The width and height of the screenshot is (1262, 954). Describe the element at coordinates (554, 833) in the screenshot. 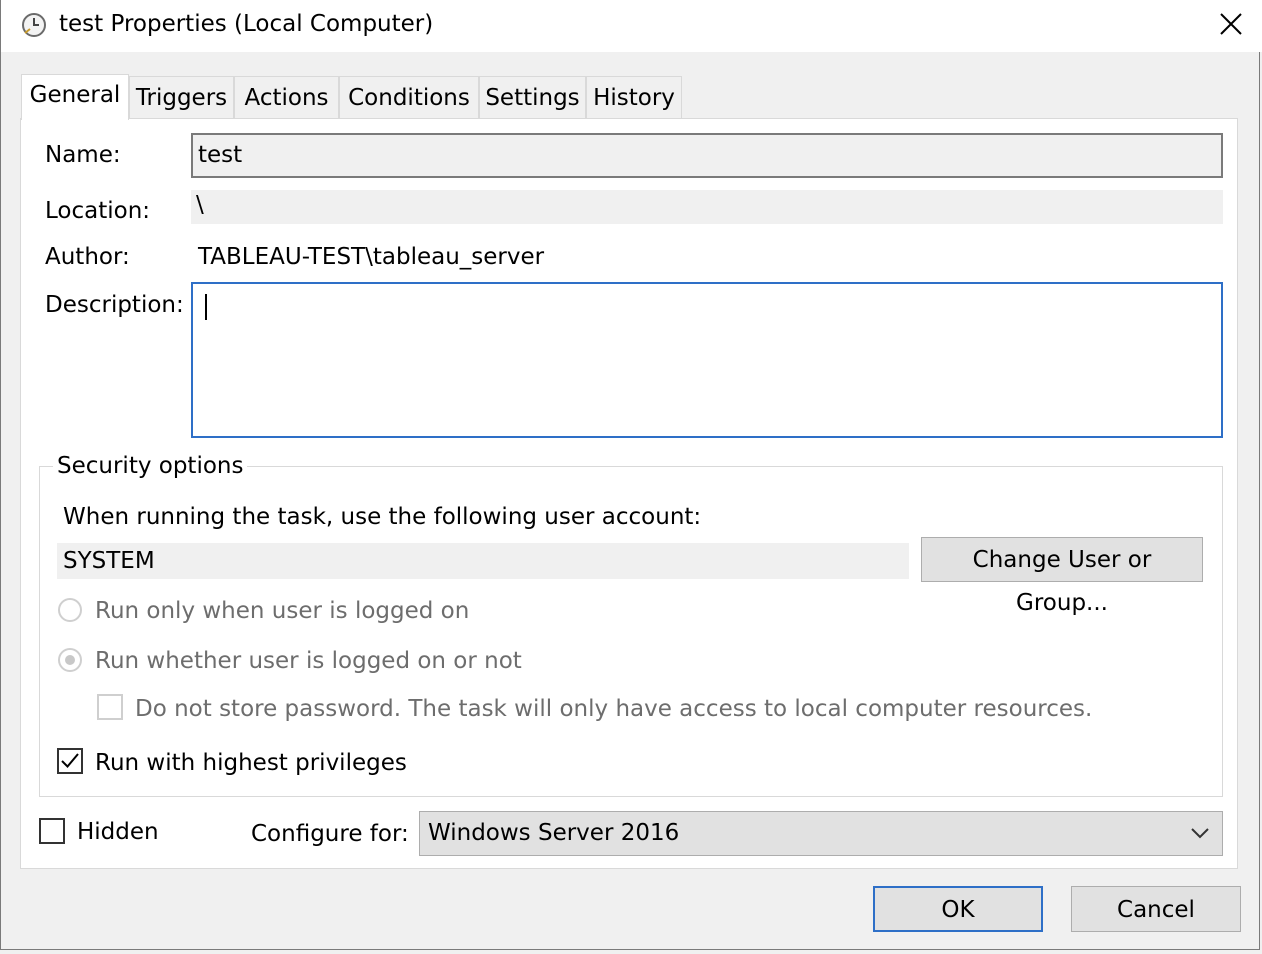

I see `configure-for-value: Windows Server 2016` at that location.